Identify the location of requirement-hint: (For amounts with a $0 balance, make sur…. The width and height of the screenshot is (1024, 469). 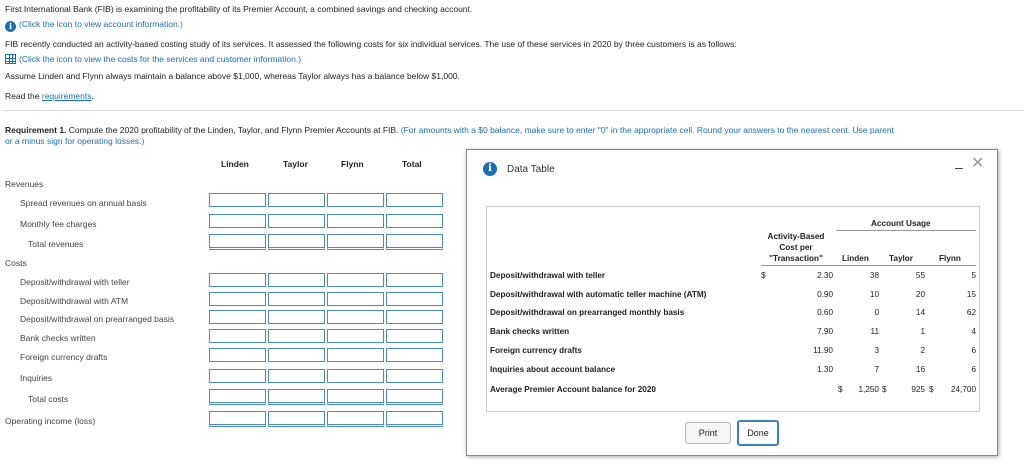
(647, 130).